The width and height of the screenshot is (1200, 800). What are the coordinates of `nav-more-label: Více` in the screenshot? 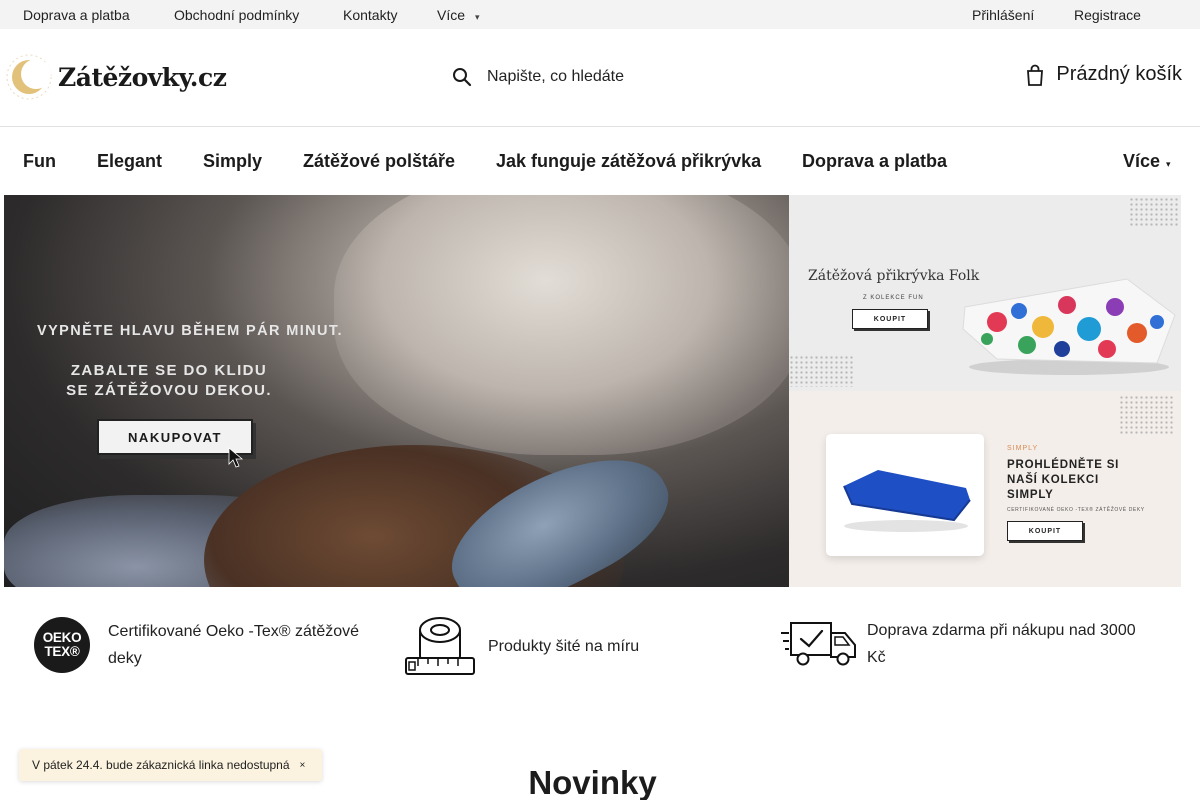 It's located at (1142, 161).